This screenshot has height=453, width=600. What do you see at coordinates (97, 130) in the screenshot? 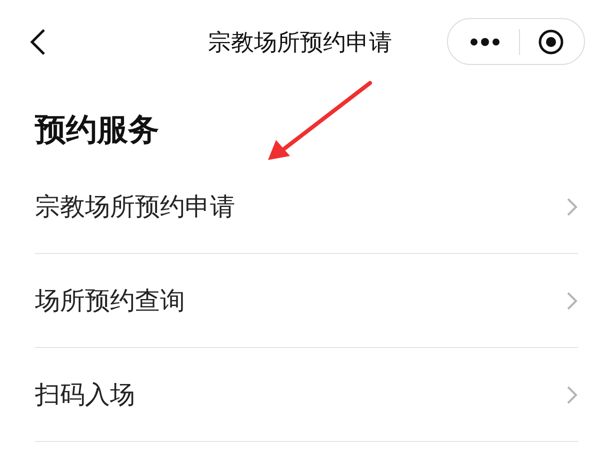
I see `section-title: 预约服务` at bounding box center [97, 130].